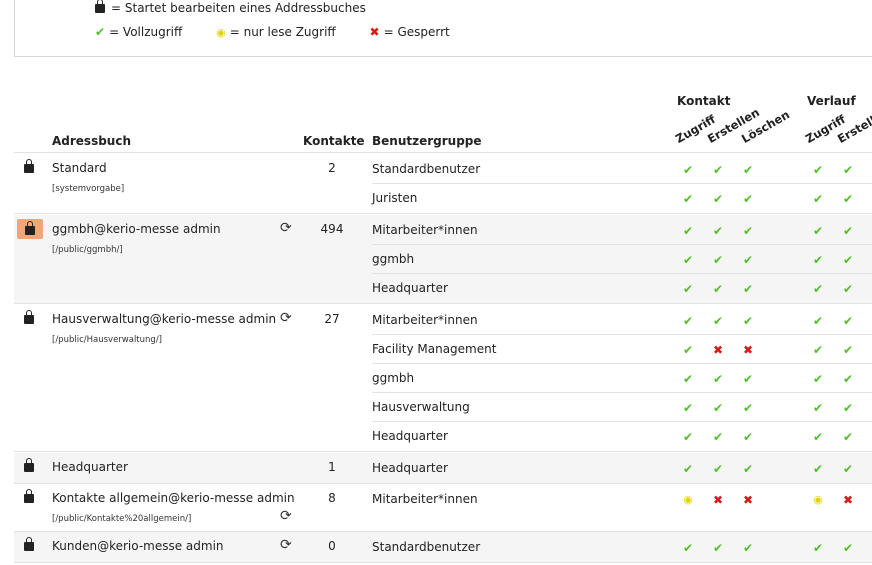 The width and height of the screenshot is (872, 565). I want to click on addressbook-name: Headquarter, so click(90, 467).